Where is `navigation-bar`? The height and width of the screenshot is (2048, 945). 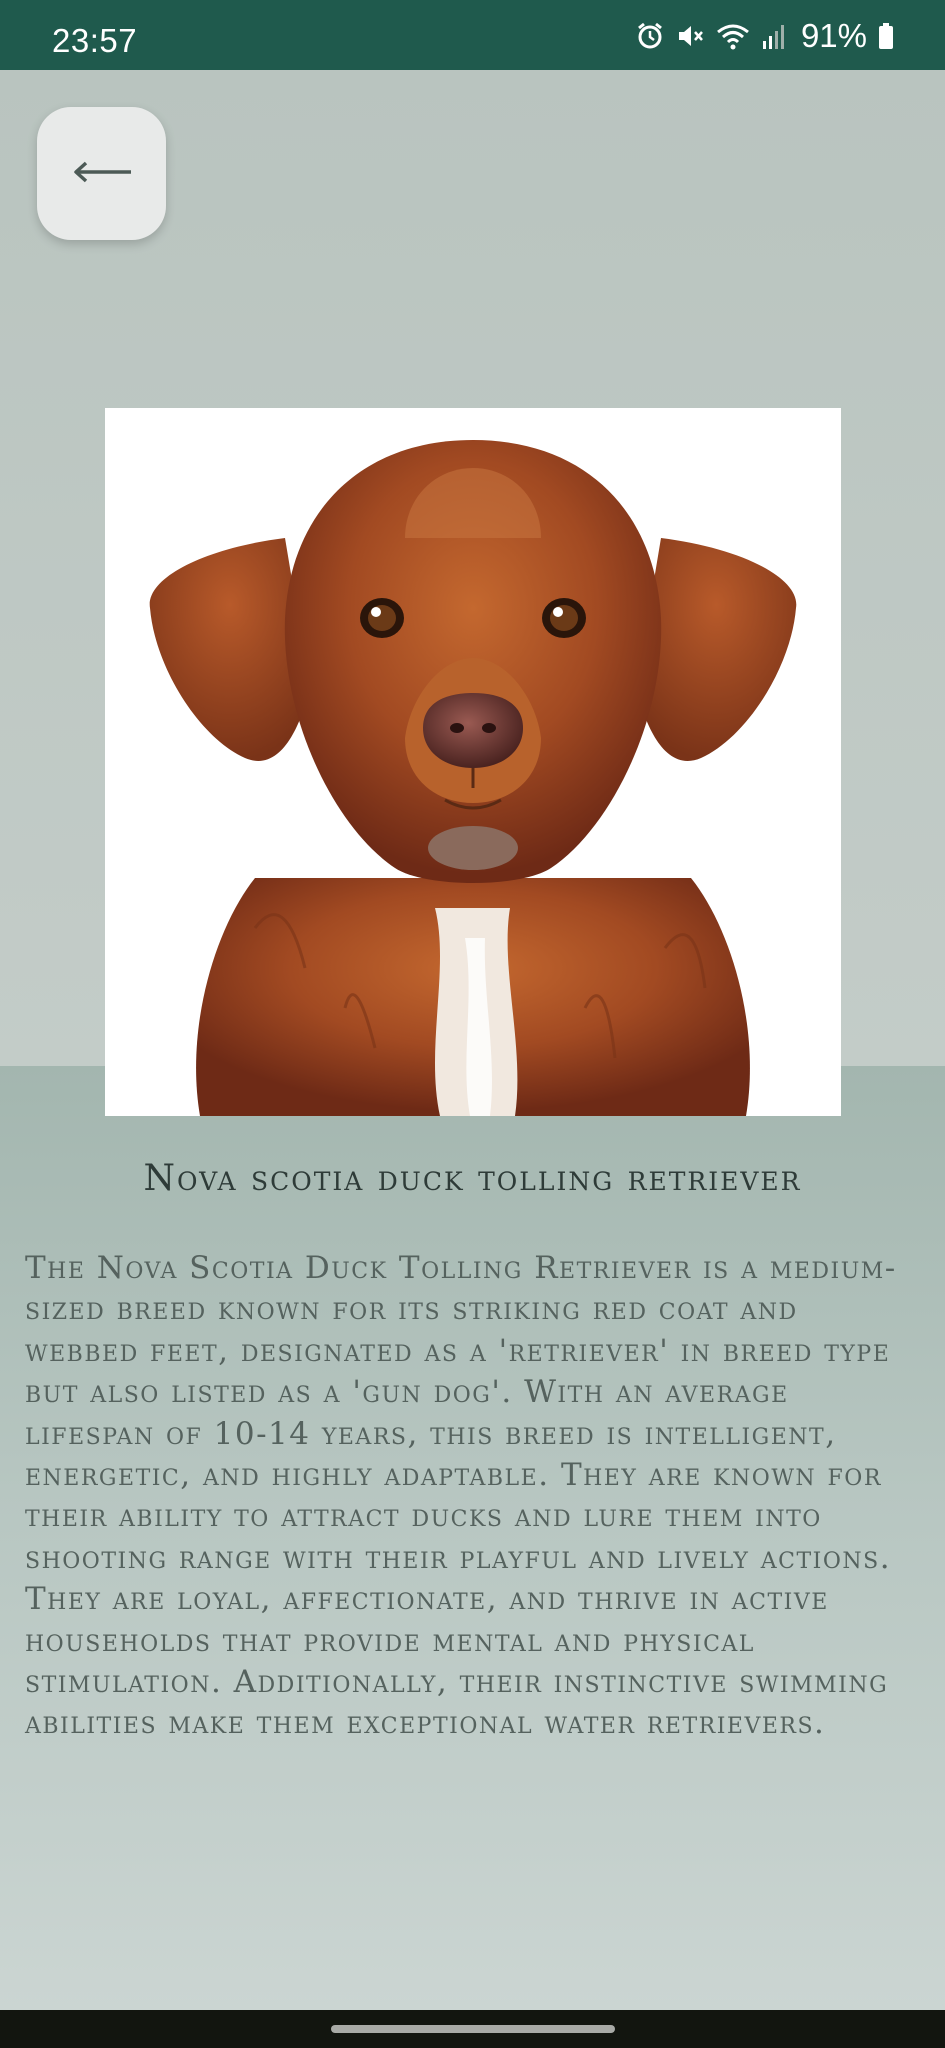
navigation-bar is located at coordinates (472, 2029).